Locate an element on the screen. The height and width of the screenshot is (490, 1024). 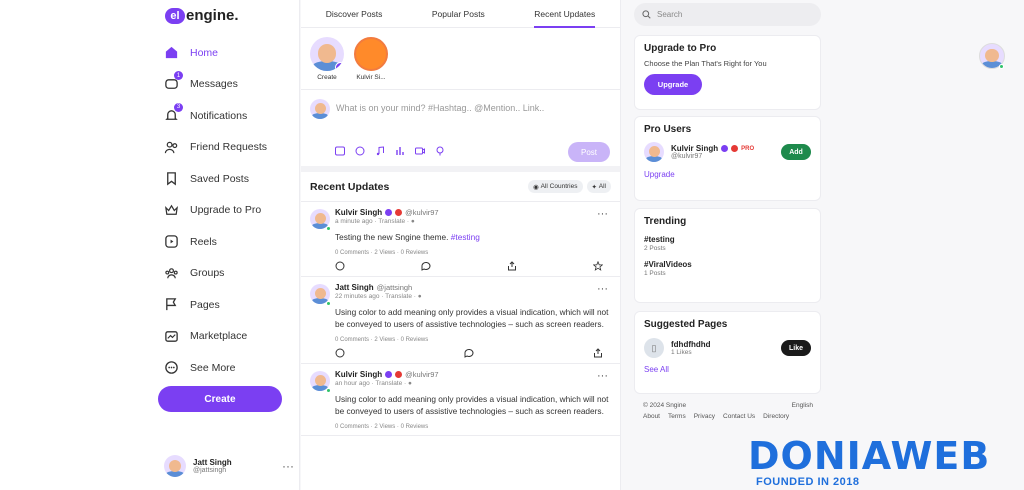
pro-users-title: Pro Users is located at coordinates (668, 129).